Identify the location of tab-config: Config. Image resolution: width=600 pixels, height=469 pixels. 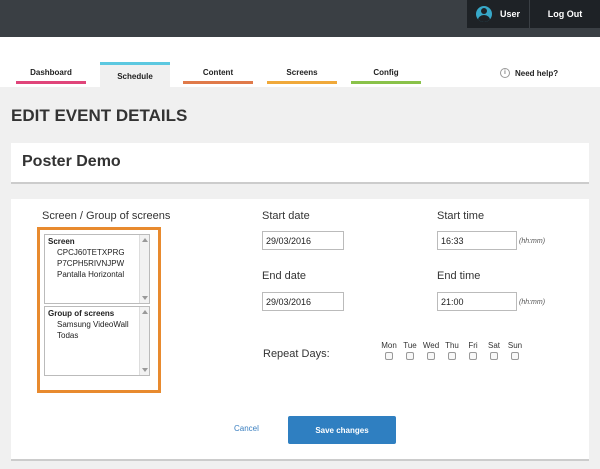
(386, 74).